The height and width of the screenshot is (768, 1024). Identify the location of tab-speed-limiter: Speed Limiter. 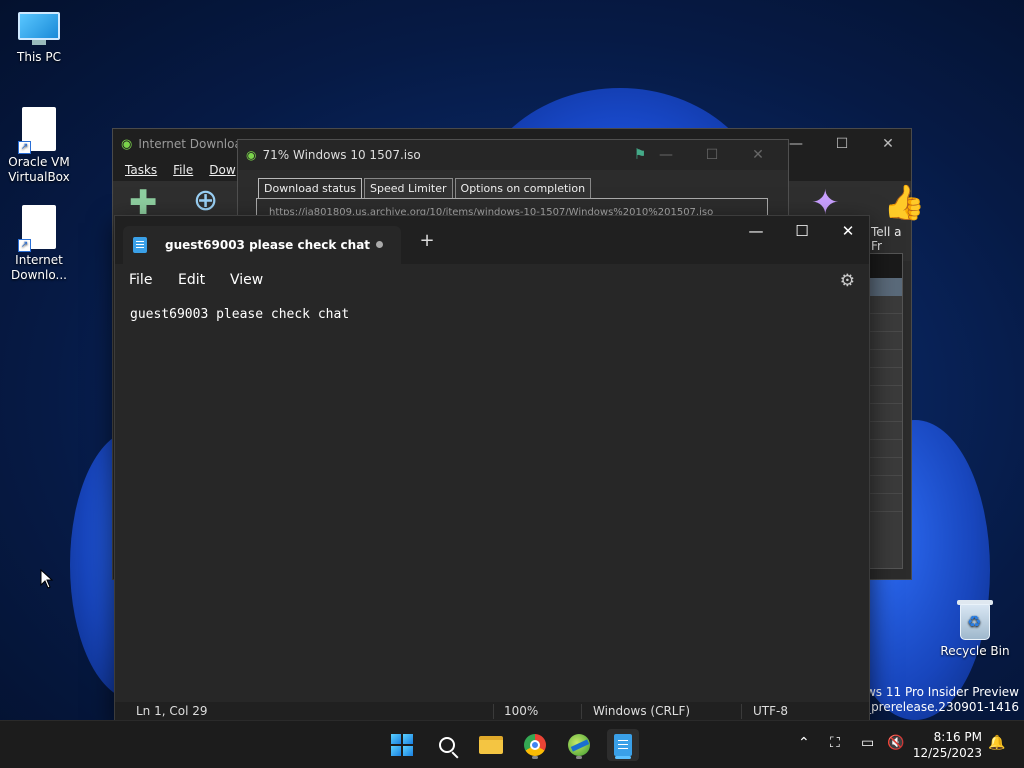
(408, 188).